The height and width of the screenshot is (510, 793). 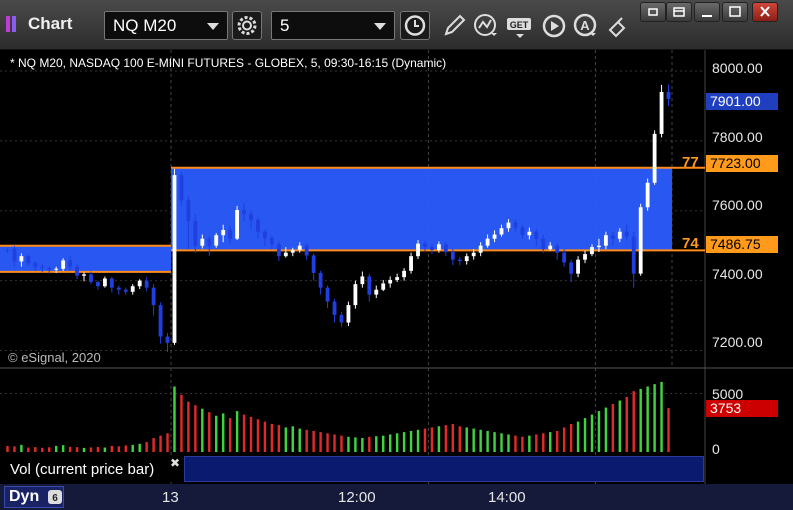 I want to click on settings-button, so click(x=247, y=25).